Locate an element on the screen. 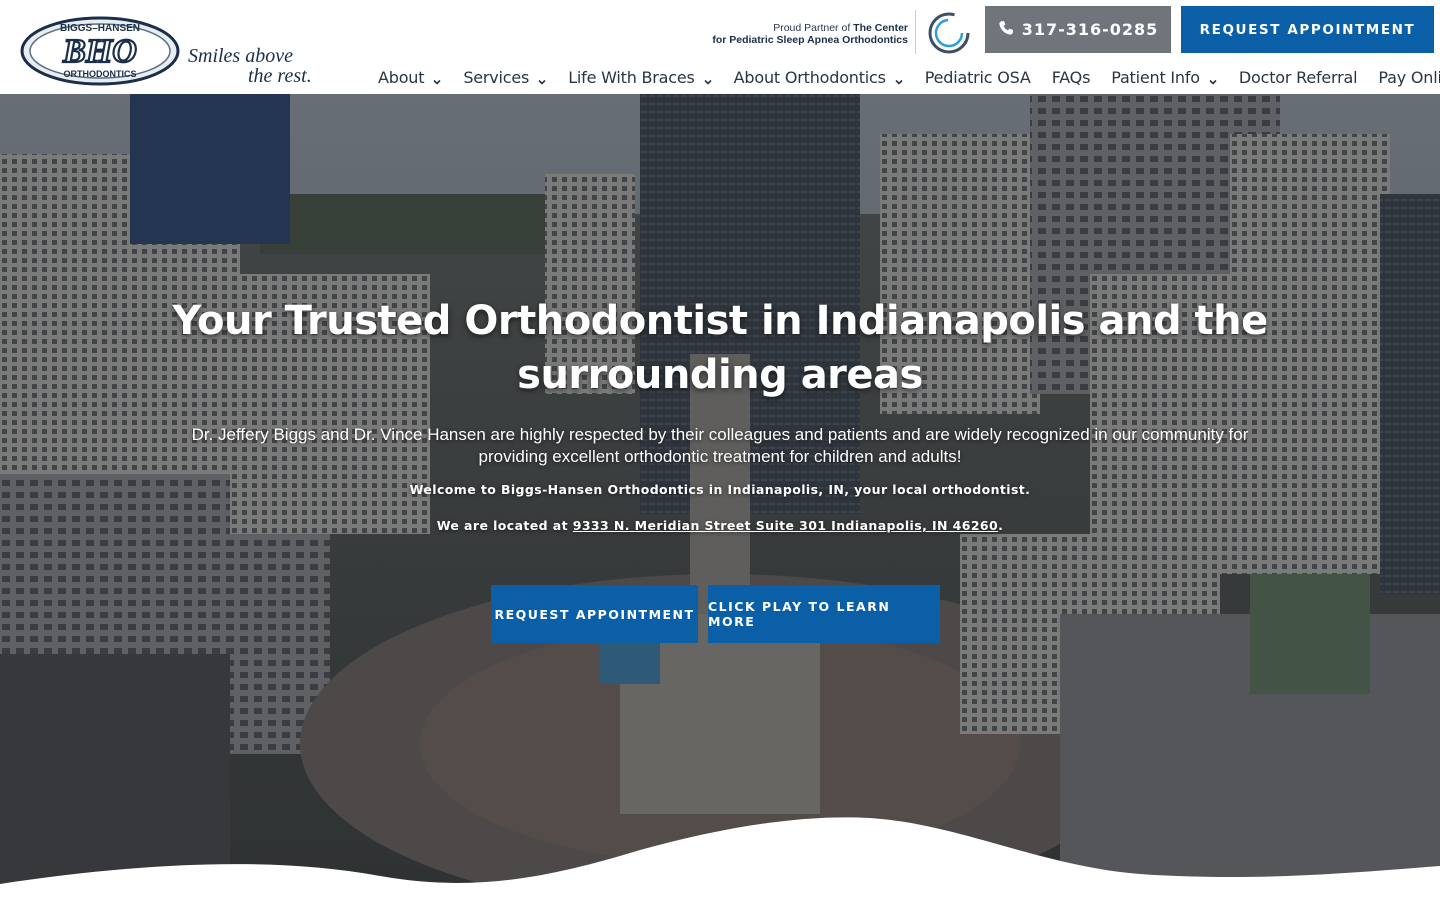 Image resolution: width=1440 pixels, height=900 pixels. nav-item-label: Life With Braces is located at coordinates (631, 77).